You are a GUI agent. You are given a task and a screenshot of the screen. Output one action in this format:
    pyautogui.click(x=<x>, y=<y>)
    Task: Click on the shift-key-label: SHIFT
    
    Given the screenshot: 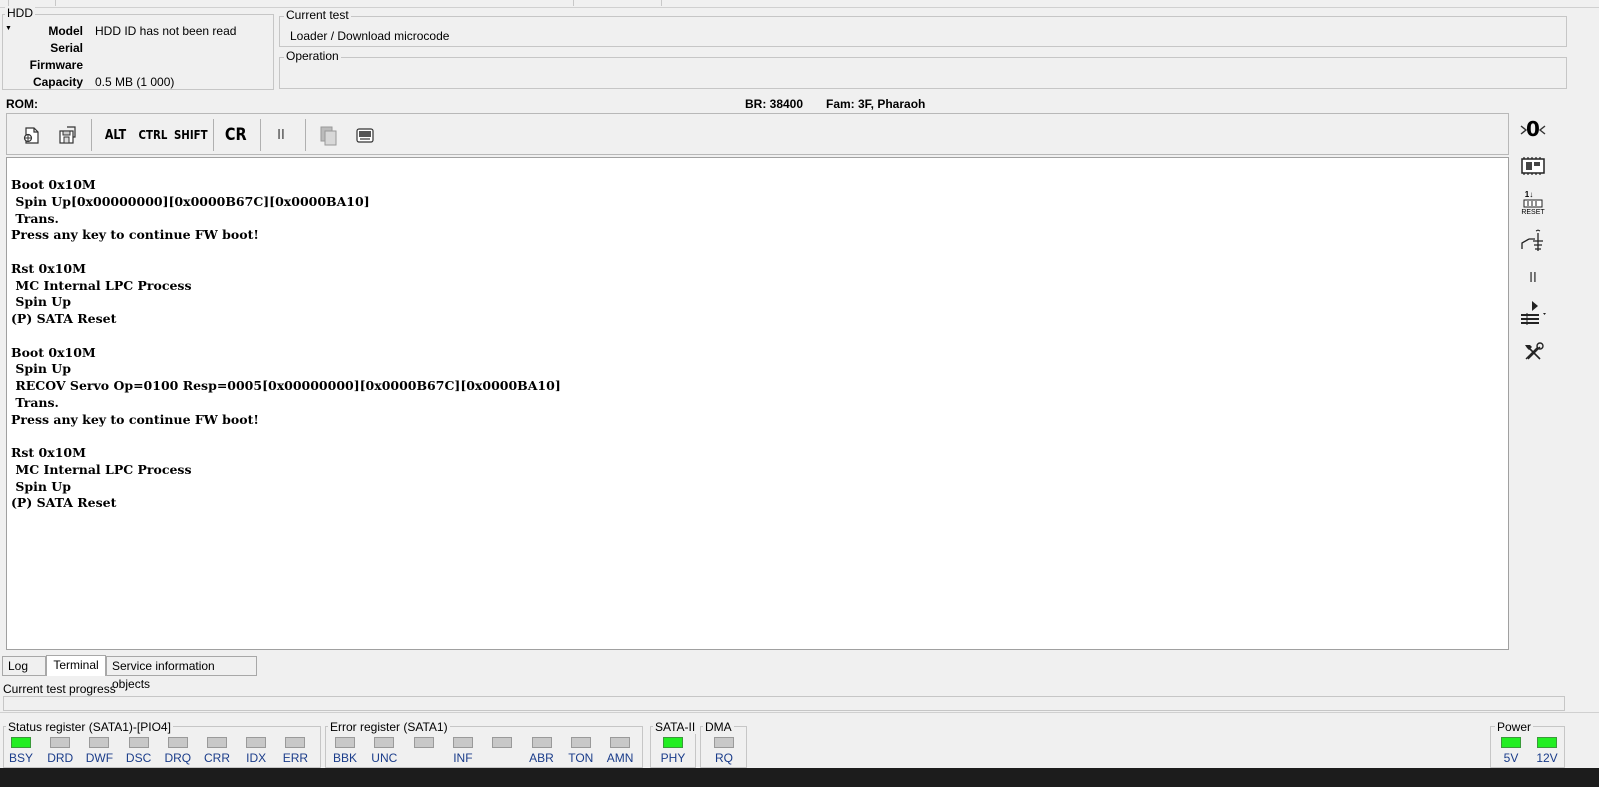 What is the action you would take?
    pyautogui.click(x=191, y=135)
    